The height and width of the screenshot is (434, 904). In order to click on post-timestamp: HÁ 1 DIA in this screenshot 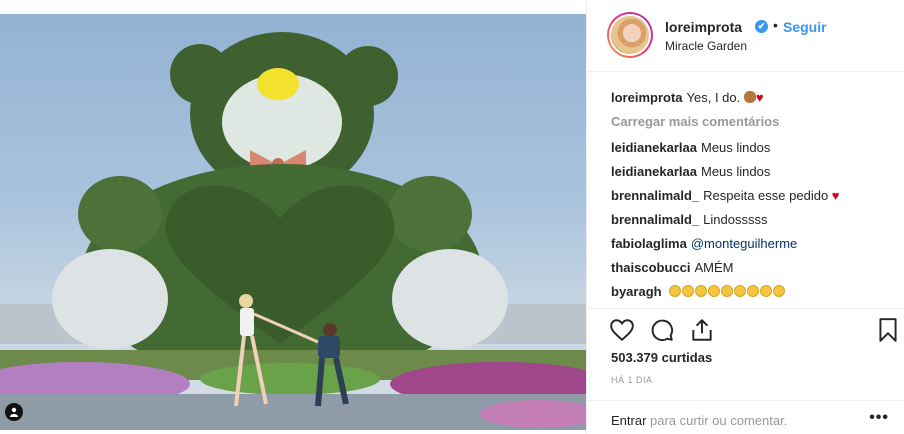, I will do `click(632, 380)`.